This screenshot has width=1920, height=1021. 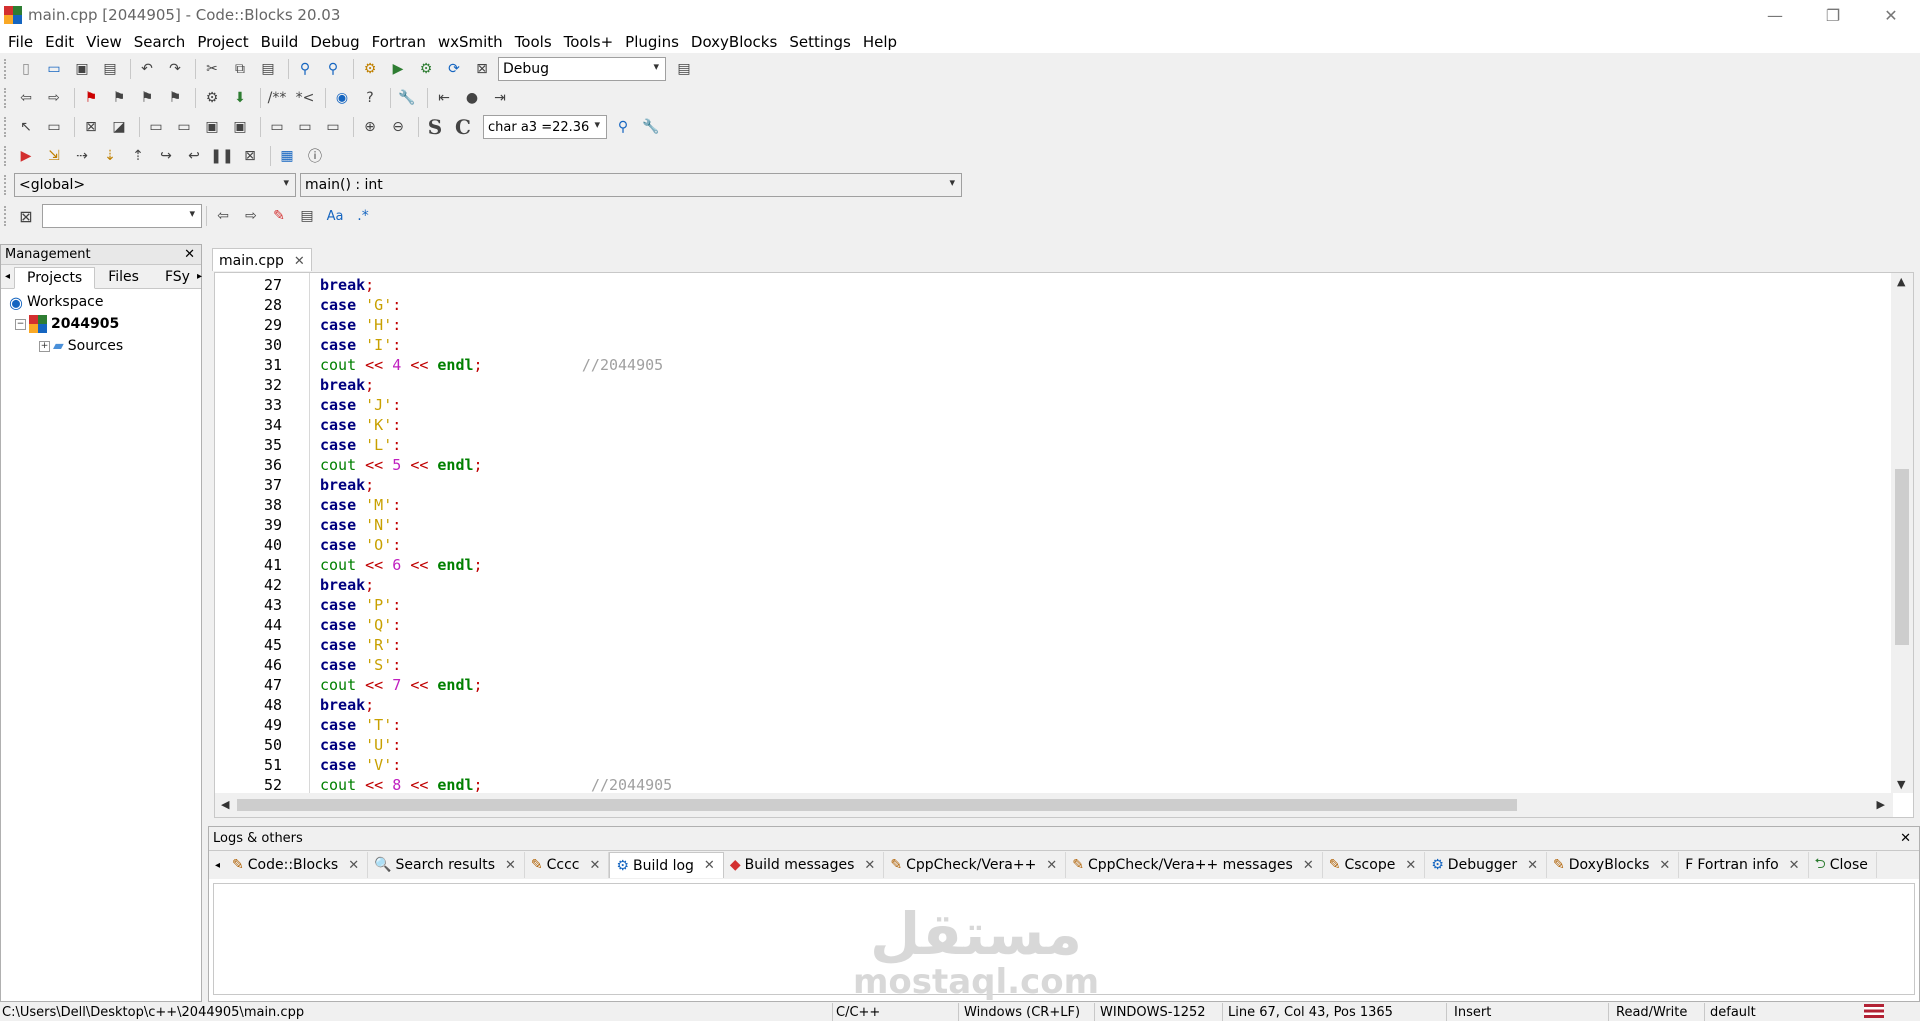 What do you see at coordinates (398, 127) in the screenshot?
I see `zoom-out-icon: ⊖` at bounding box center [398, 127].